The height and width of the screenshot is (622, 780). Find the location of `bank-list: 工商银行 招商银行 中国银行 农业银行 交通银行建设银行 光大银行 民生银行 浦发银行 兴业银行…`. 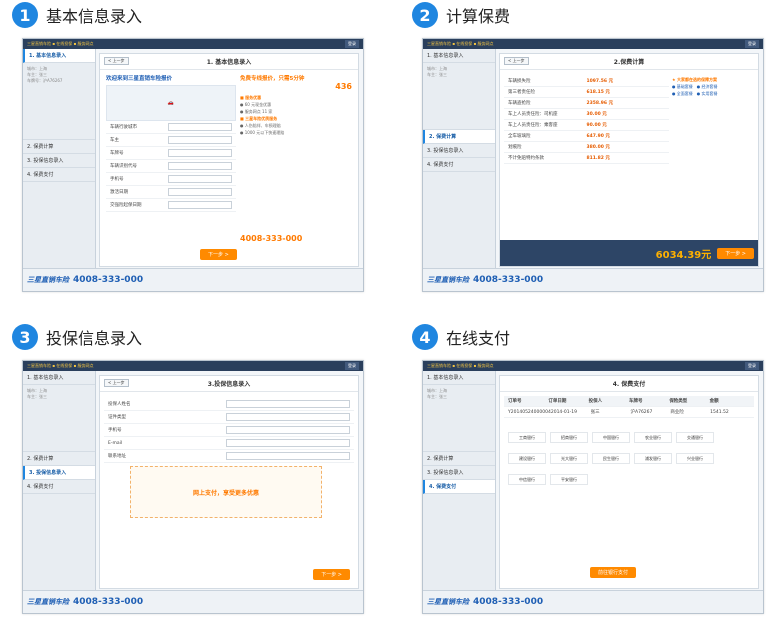

bank-list: 工商银行 招商银行 中国银行 农业银行 交通银行建设银行 光大银行 民生银行 浦发银行 兴业银行… is located at coordinates (629, 455).